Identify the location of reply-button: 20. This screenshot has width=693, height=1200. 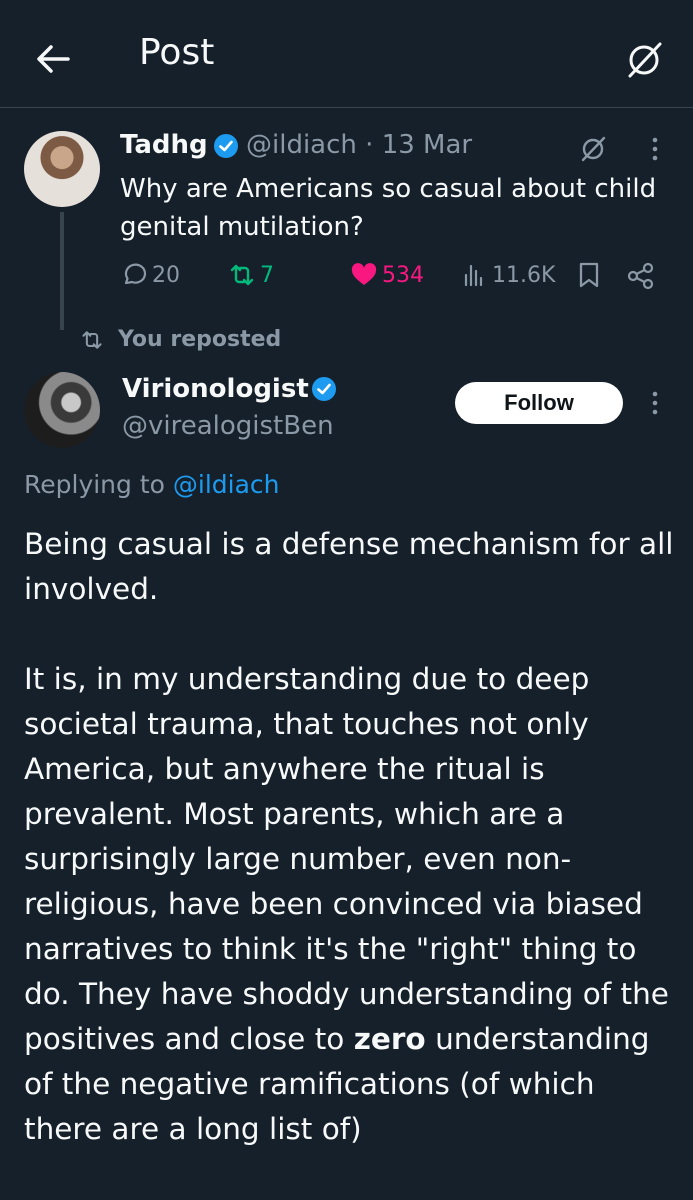
(150, 275).